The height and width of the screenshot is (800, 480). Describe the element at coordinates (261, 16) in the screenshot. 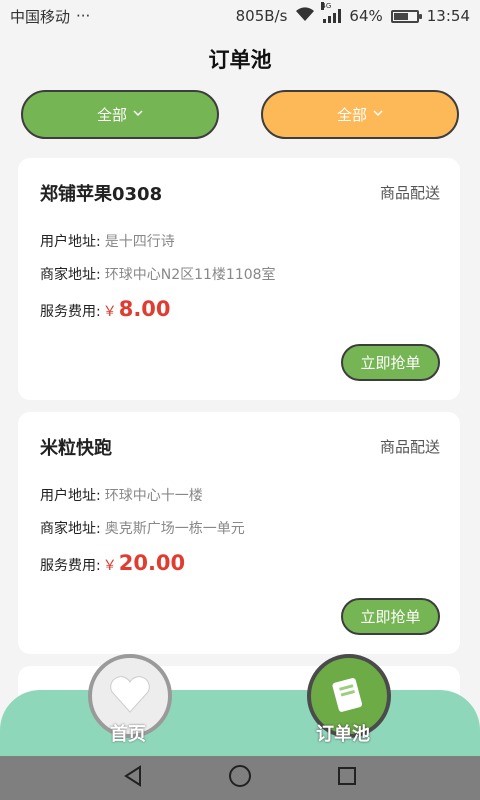

I see `network-speed: 805B/s` at that location.